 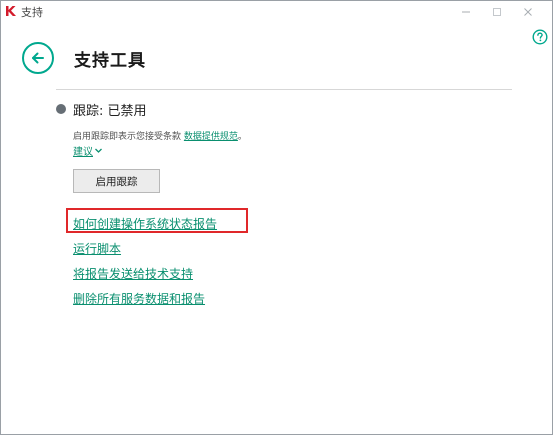 I want to click on help-icon, so click(x=540, y=37).